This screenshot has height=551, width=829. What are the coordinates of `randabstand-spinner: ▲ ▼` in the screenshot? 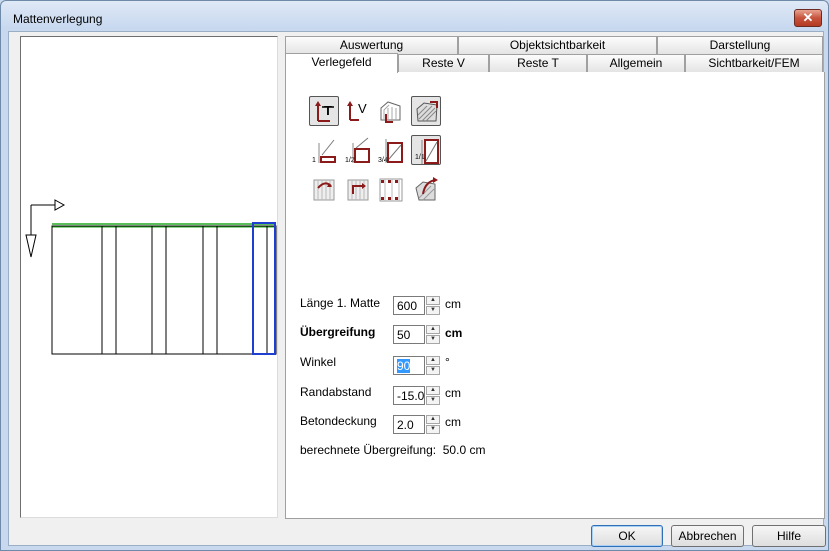 It's located at (433, 395).